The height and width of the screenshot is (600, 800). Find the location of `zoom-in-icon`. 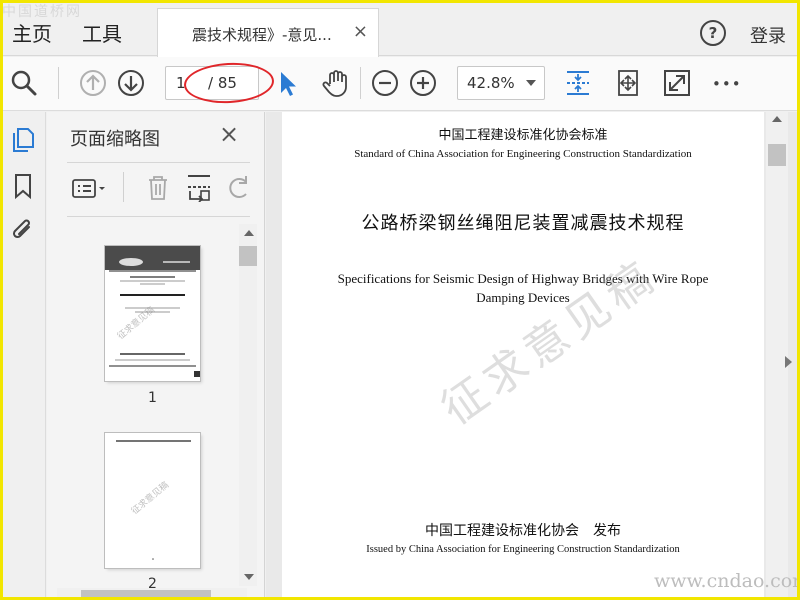

zoom-in-icon is located at coordinates (423, 83).